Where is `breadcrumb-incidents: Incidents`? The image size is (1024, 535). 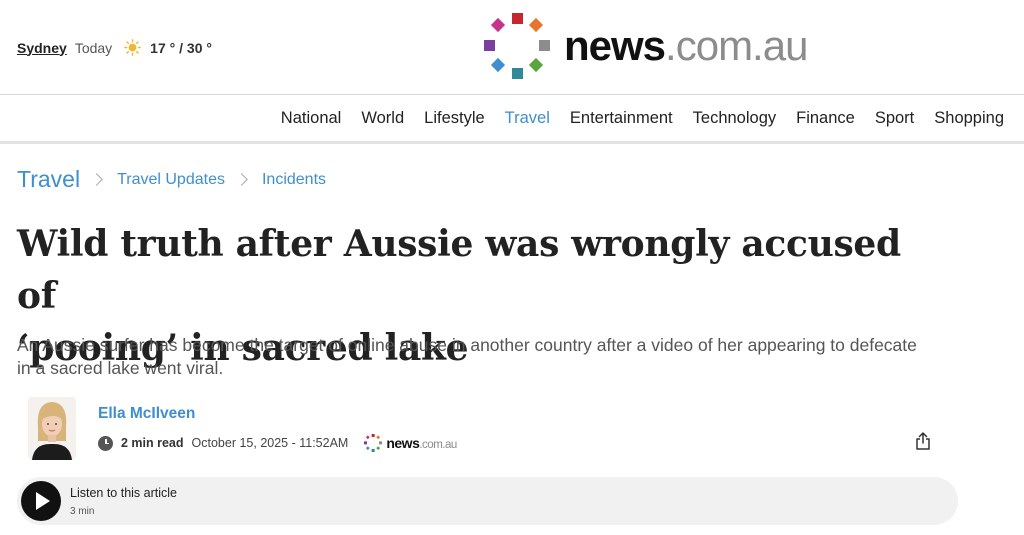
breadcrumb-incidents: Incidents is located at coordinates (294, 180).